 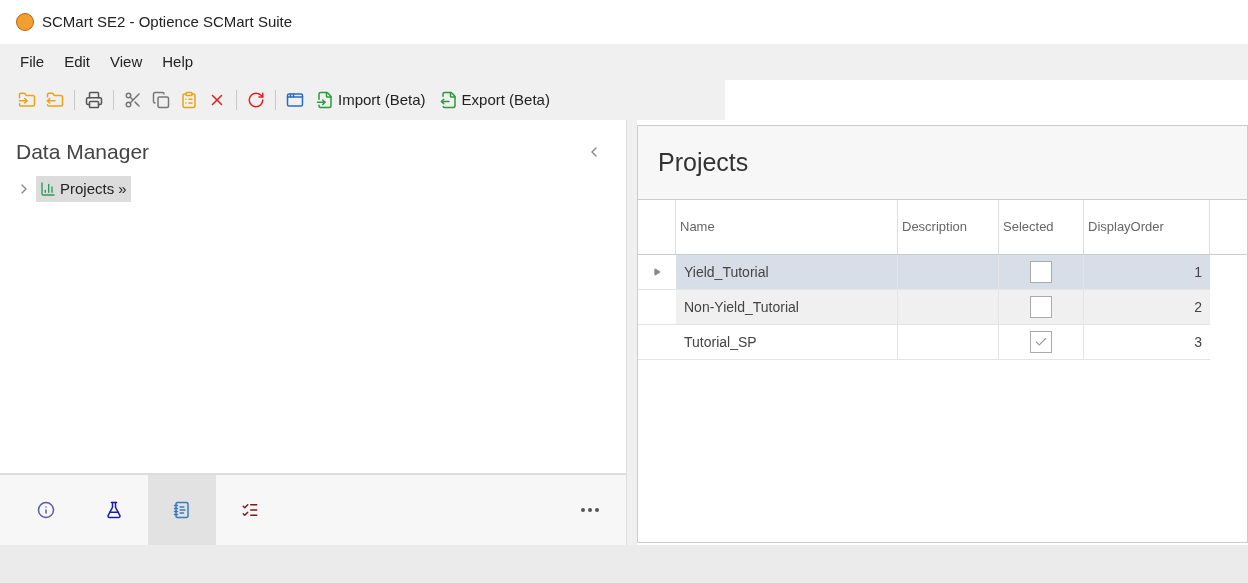 What do you see at coordinates (703, 162) in the screenshot?
I see `panel-title: Projects` at bounding box center [703, 162].